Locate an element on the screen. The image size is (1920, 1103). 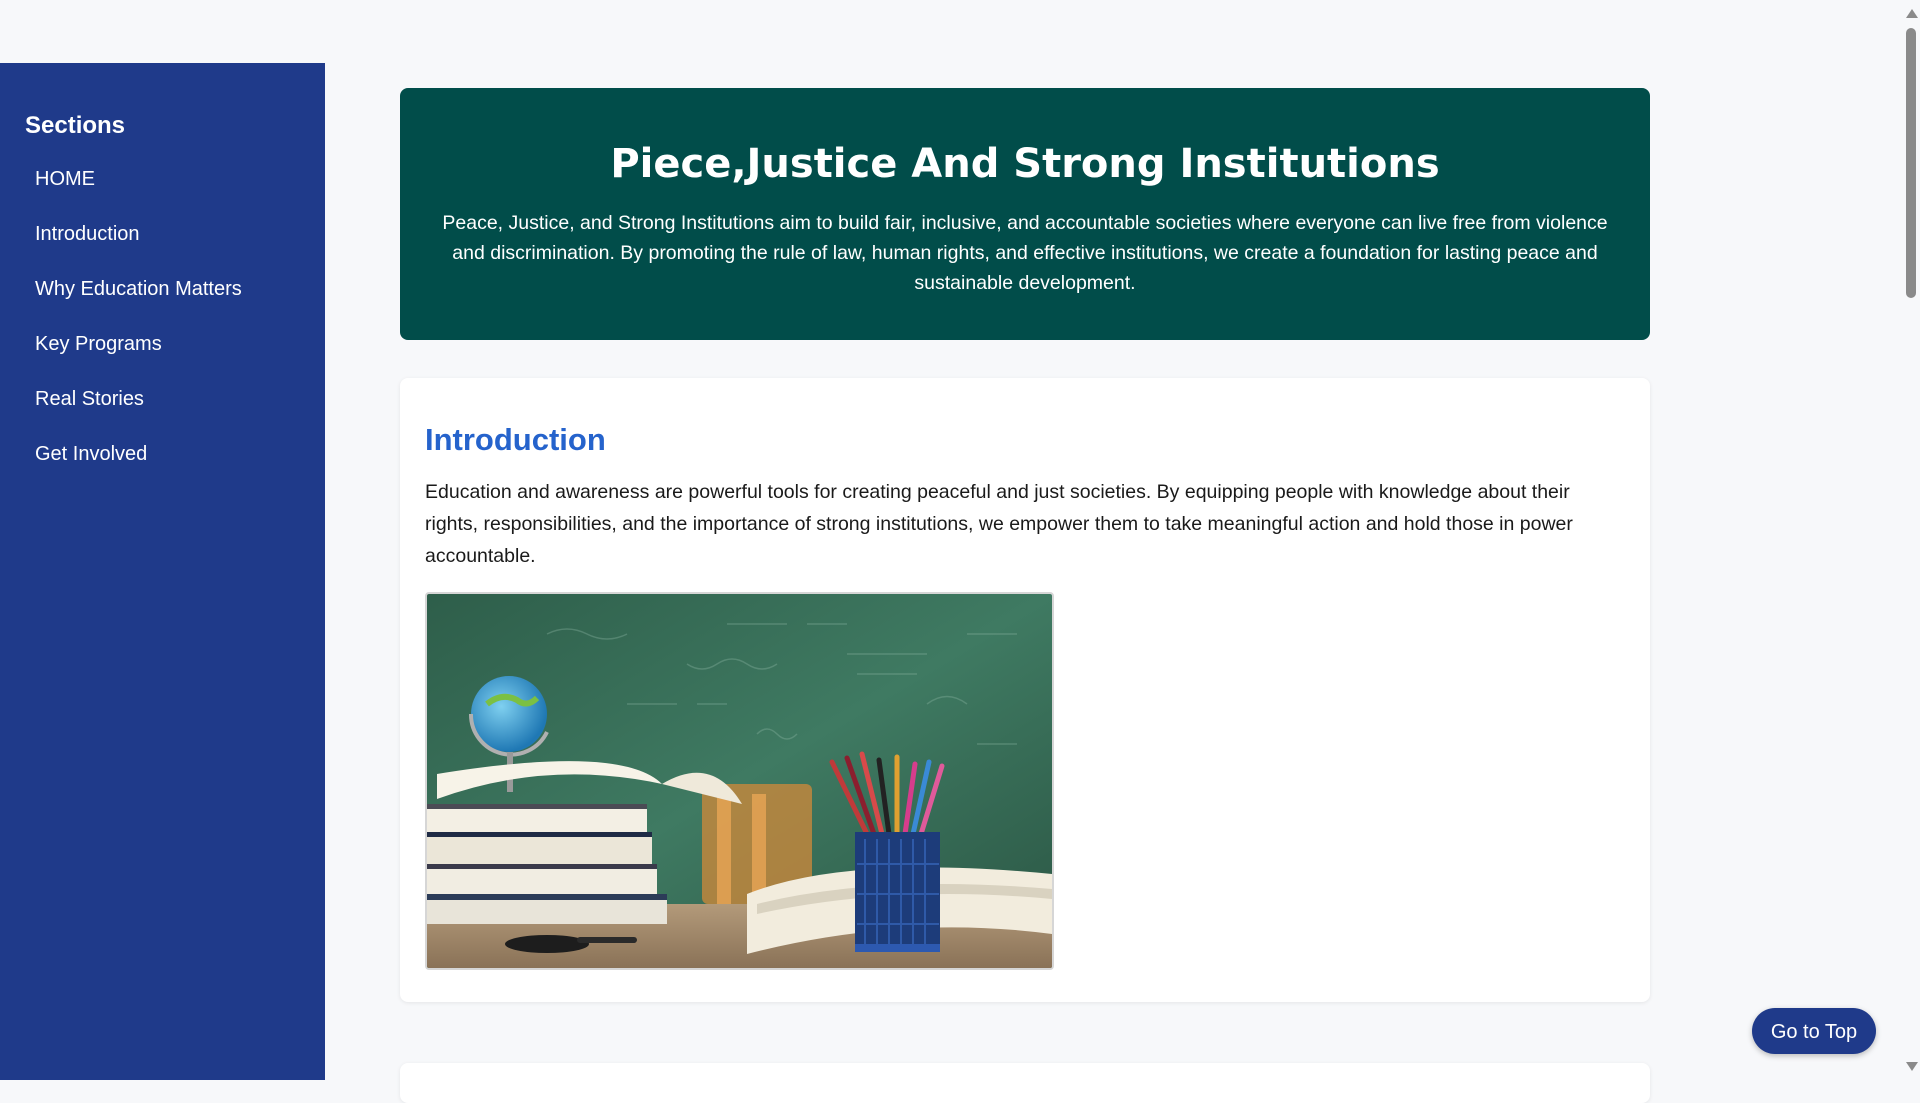
scroll-down-arrow-icon is located at coordinates (1912, 1066).